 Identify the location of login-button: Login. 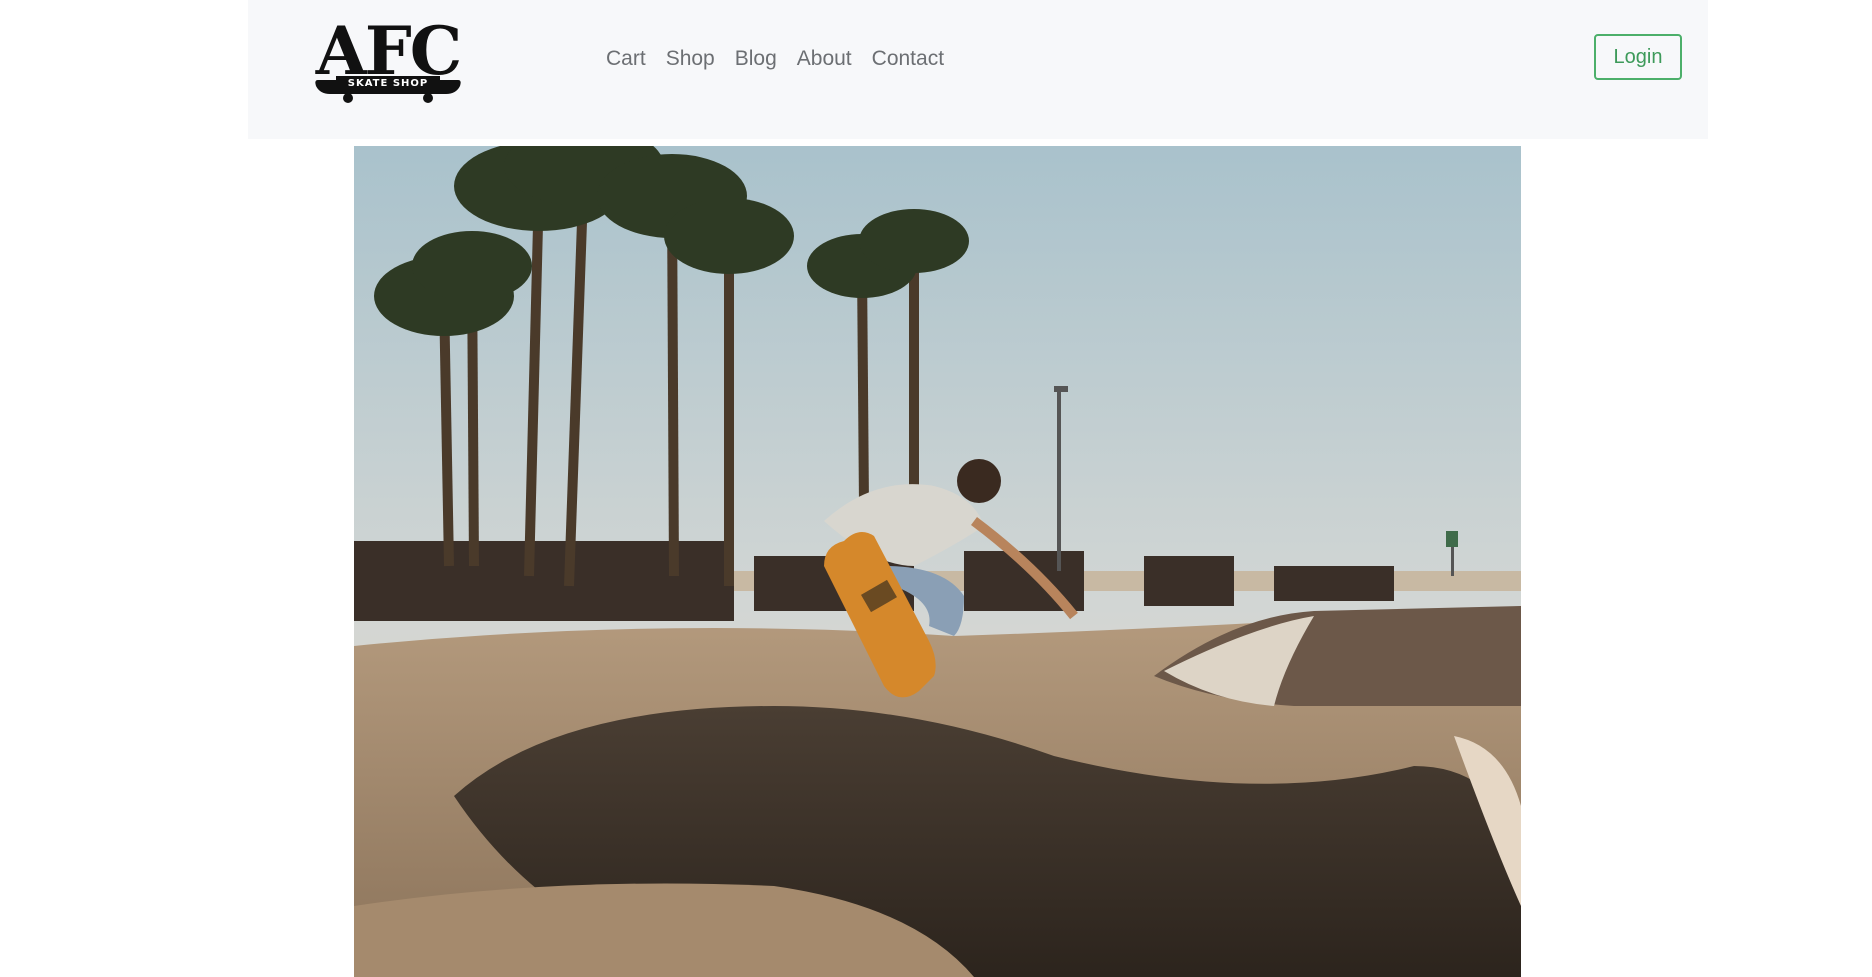
(1638, 57).